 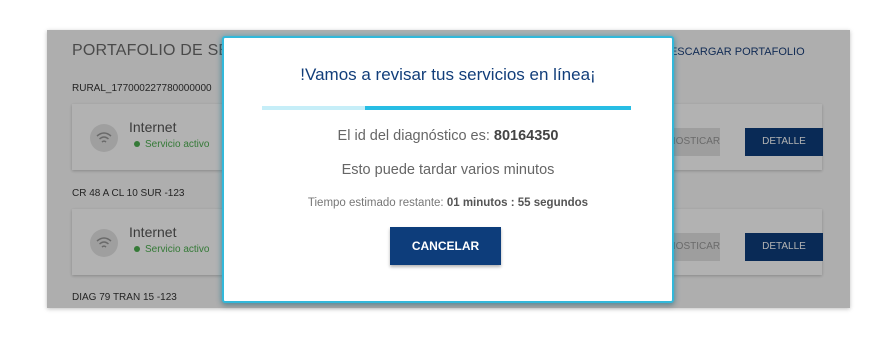 I want to click on modal-title: !Vamos a revisar tus servicios en línea¡, so click(x=448, y=74).